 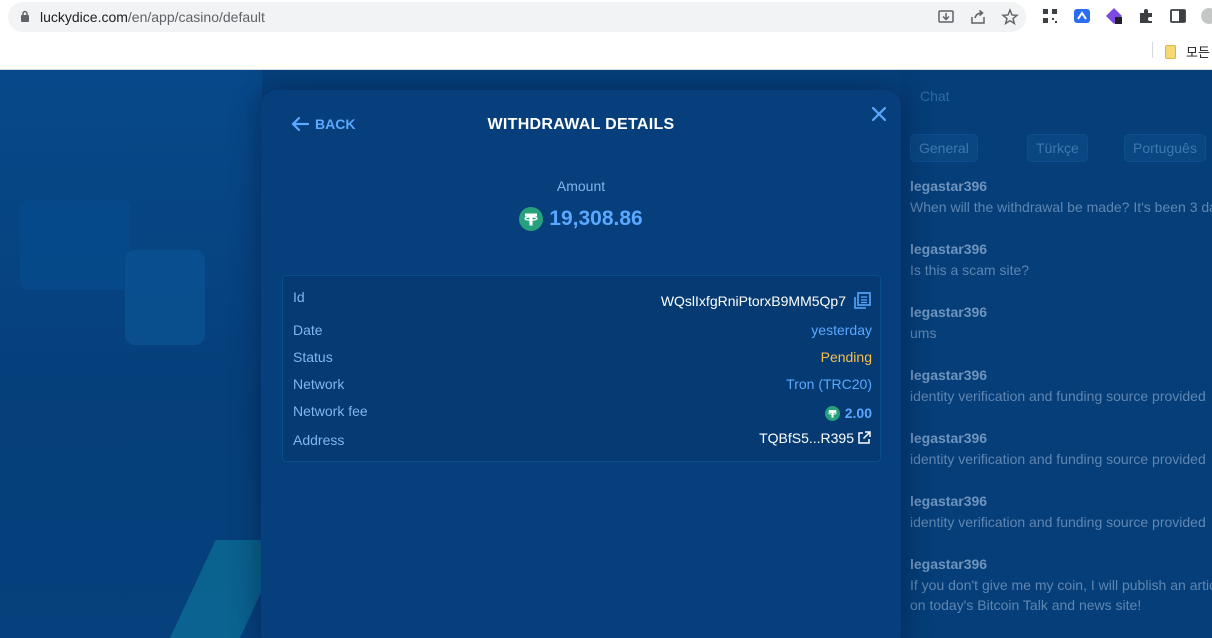 I want to click on folder-icon, so click(x=1170, y=51).